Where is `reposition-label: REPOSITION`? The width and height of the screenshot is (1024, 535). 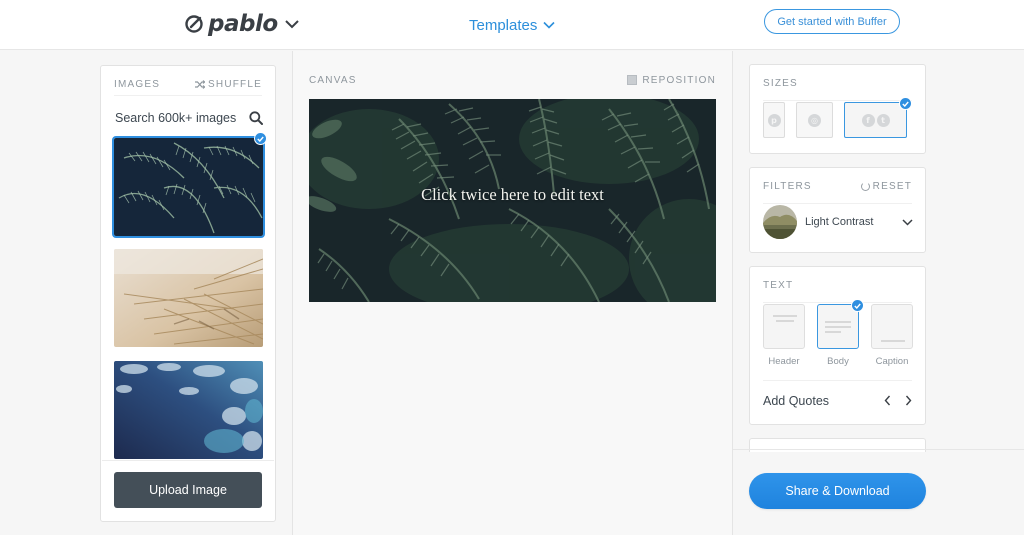
reposition-label: REPOSITION is located at coordinates (679, 80).